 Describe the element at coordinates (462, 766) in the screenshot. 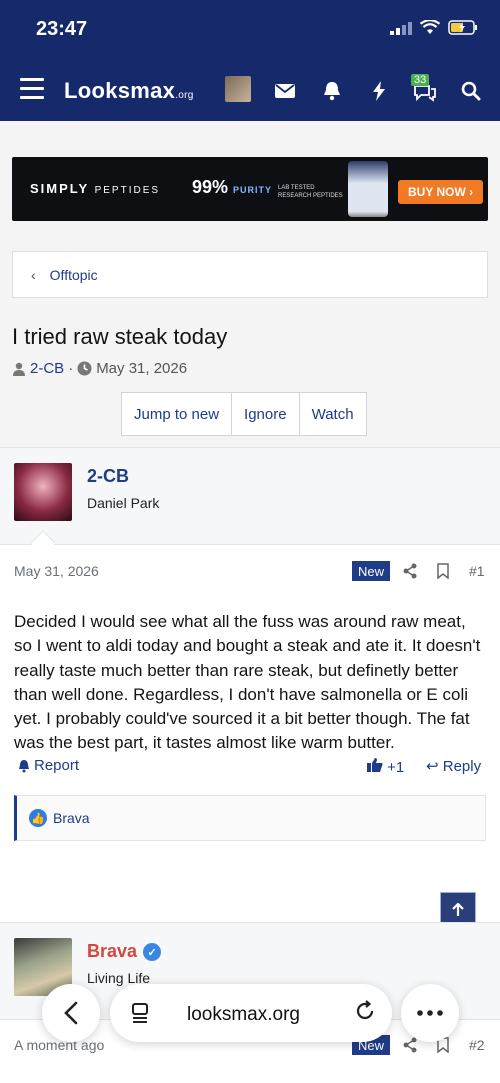

I see `reply-label: Reply` at that location.